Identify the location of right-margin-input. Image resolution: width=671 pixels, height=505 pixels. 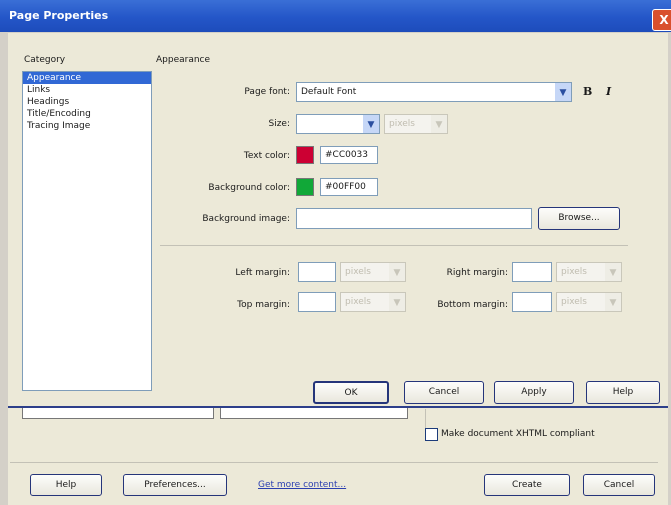
(532, 272).